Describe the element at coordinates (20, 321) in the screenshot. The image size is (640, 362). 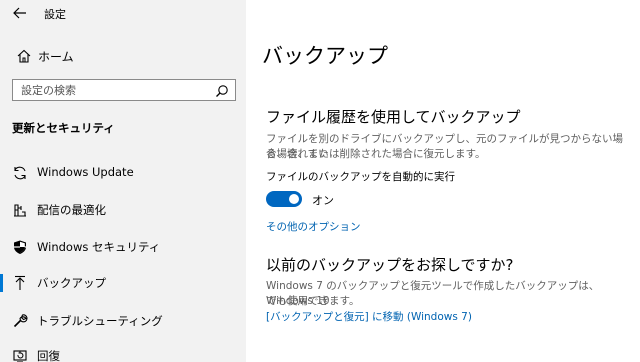
I see `wrench-icon` at that location.